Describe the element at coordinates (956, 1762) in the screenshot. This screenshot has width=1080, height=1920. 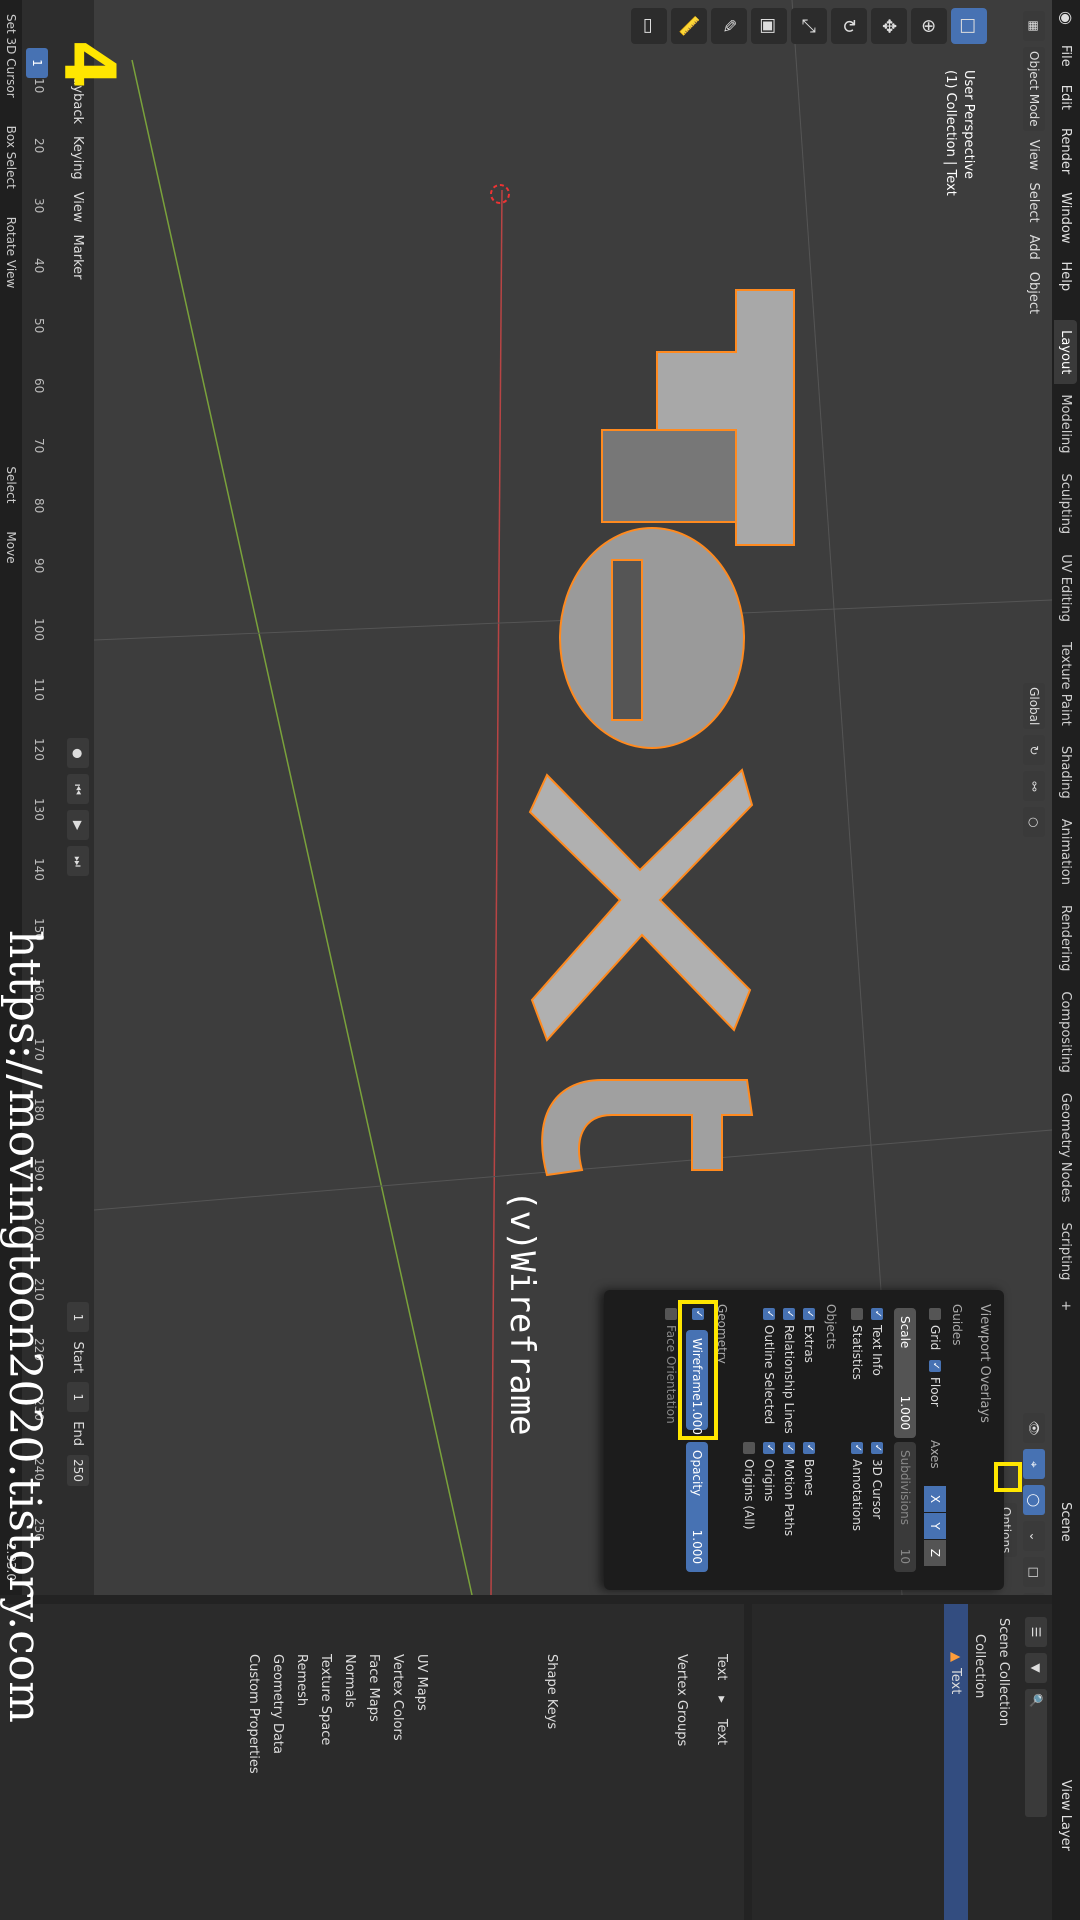
I see `text-object-row: ▲ Text ◑` at that location.